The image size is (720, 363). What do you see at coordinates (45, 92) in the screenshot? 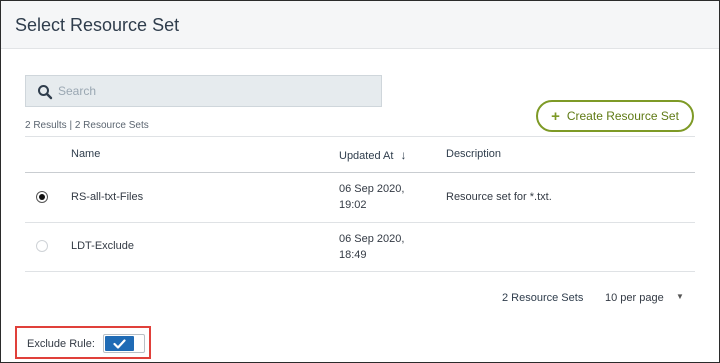
I see `search-icon` at bounding box center [45, 92].